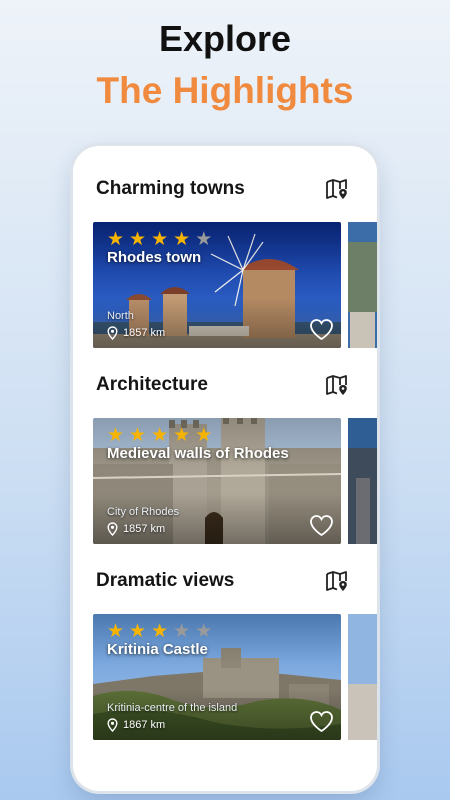  I want to click on card-region: North, so click(120, 316).